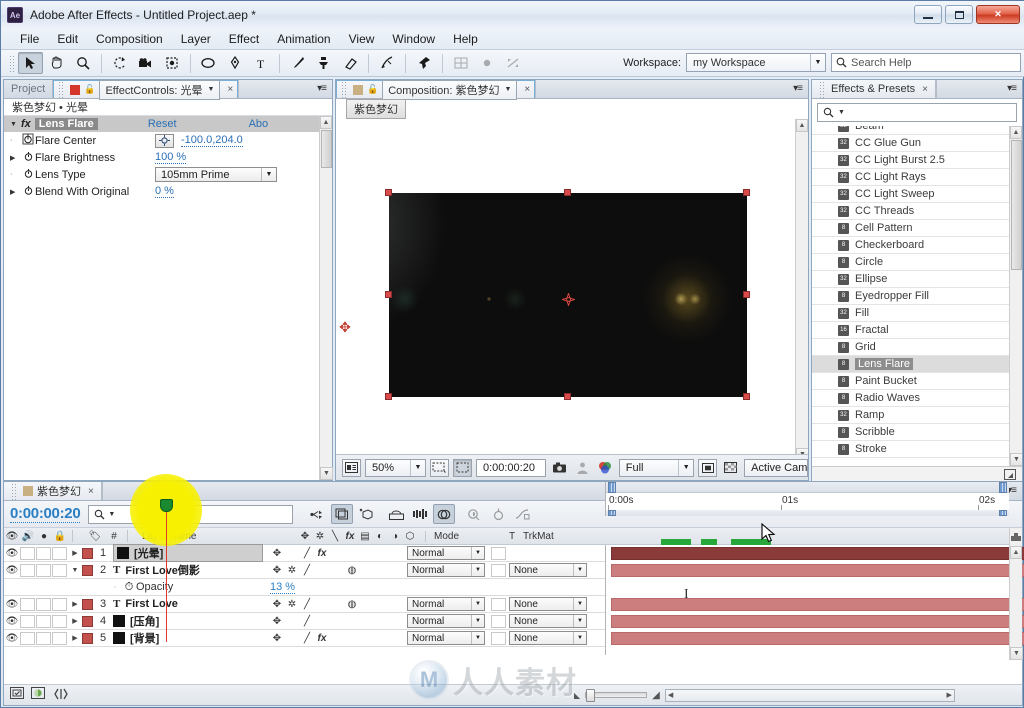 This screenshot has width=1024, height=708. I want to click on scroll-down-icon: ▼, so click(1016, 459).